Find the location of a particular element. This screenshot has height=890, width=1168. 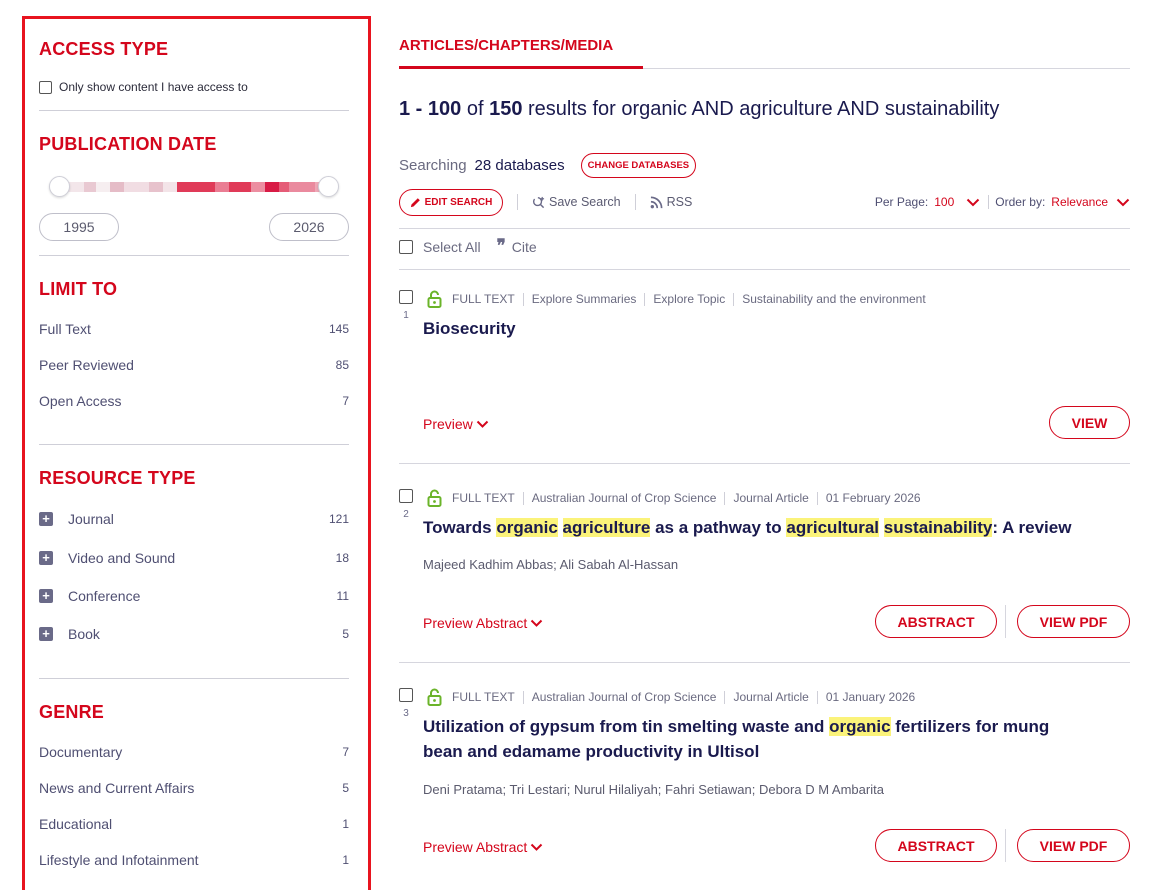

per-page-select: 100 is located at coordinates (944, 202).